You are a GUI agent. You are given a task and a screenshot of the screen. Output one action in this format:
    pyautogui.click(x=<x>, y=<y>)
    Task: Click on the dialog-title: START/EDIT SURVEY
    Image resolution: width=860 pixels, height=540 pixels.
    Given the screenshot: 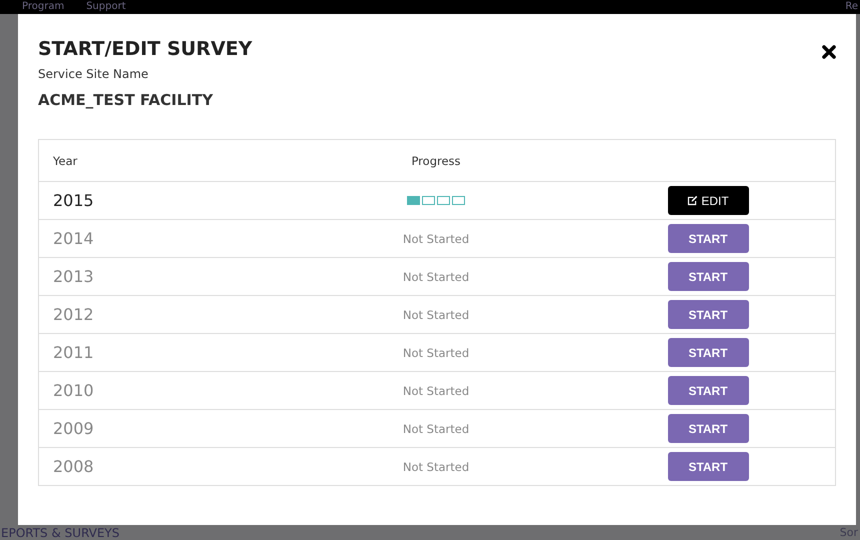 What is the action you would take?
    pyautogui.click(x=145, y=49)
    